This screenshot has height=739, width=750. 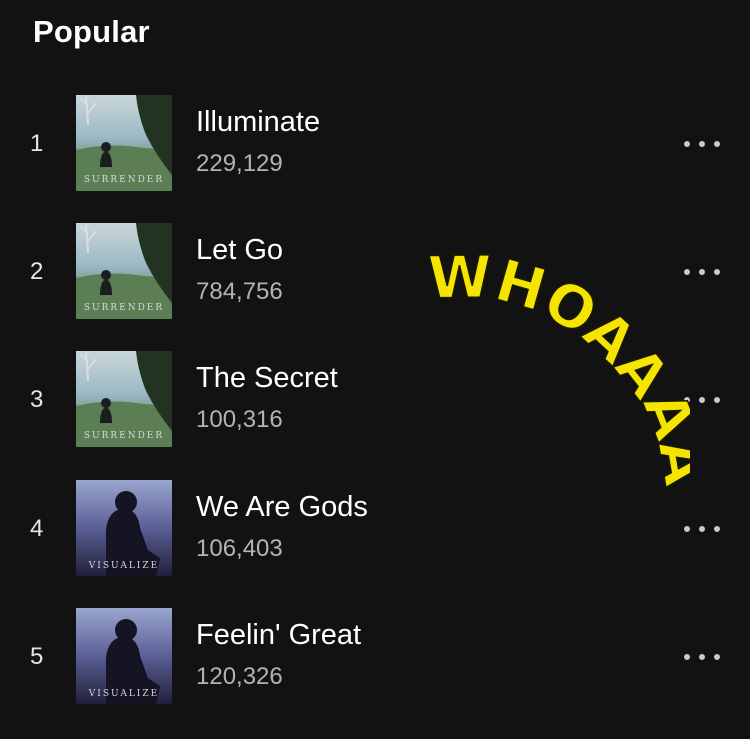 What do you see at coordinates (258, 122) in the screenshot?
I see `track-title: Illuminate` at bounding box center [258, 122].